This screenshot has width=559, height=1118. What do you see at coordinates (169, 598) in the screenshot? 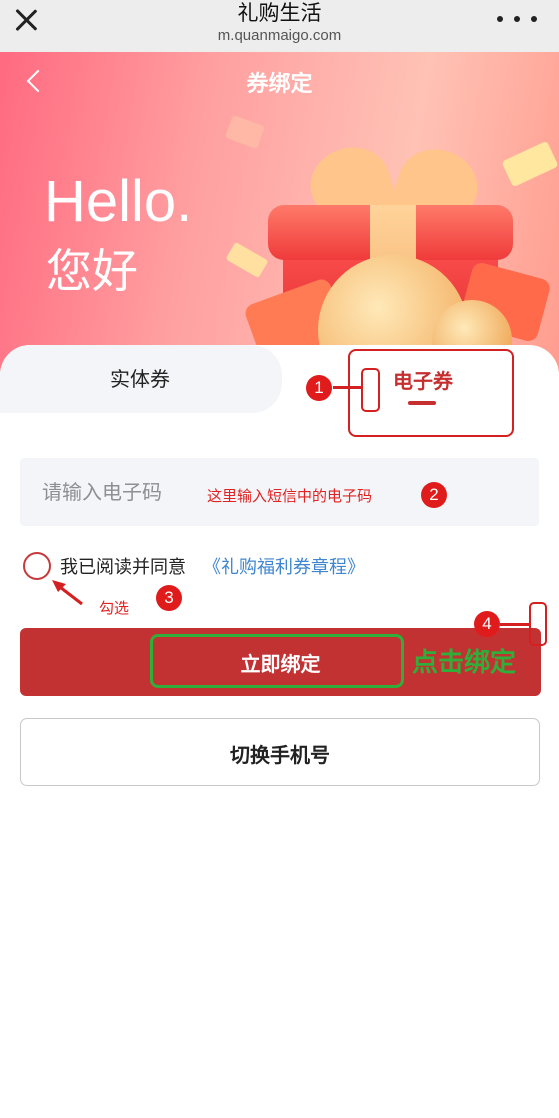
I see `annotation-badge-3: 3` at bounding box center [169, 598].